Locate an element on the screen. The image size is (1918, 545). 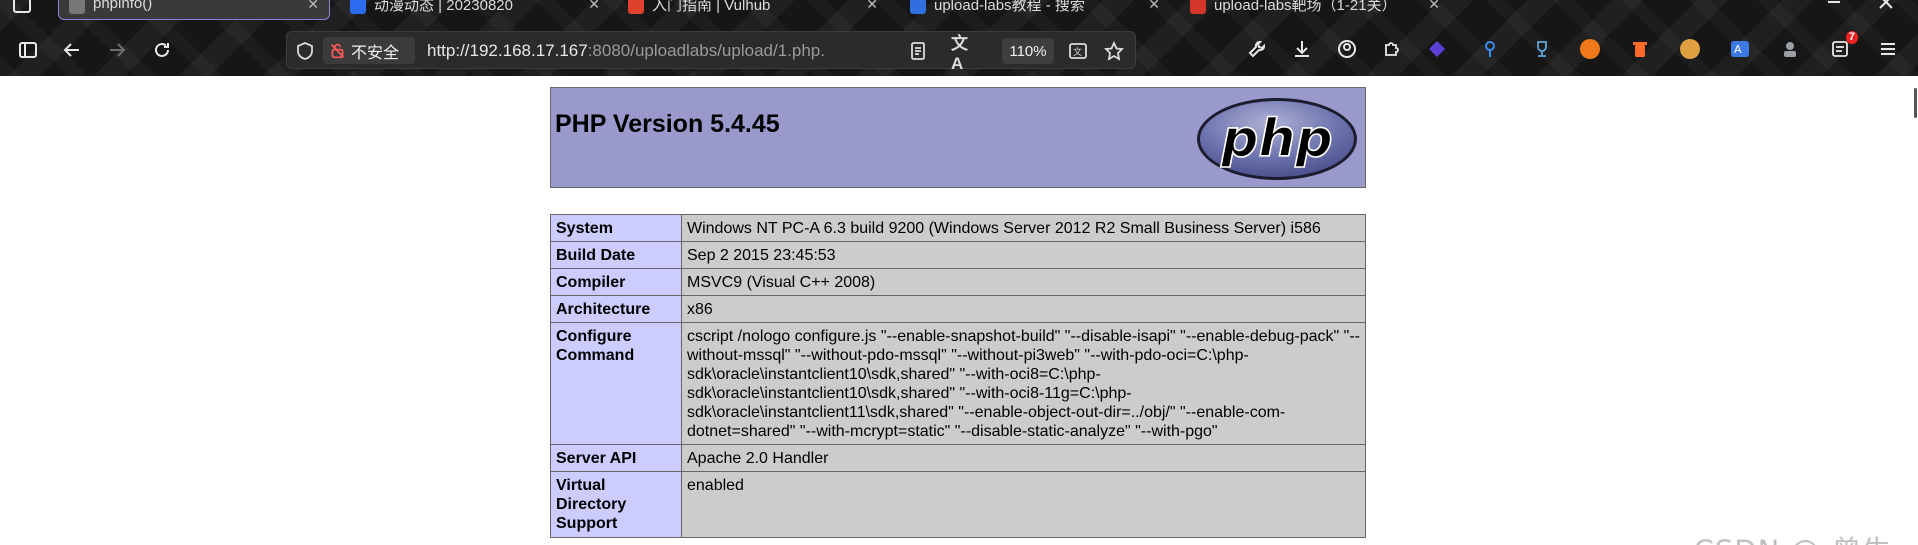
site-security-indicator: 不安全 is located at coordinates (369, 50).